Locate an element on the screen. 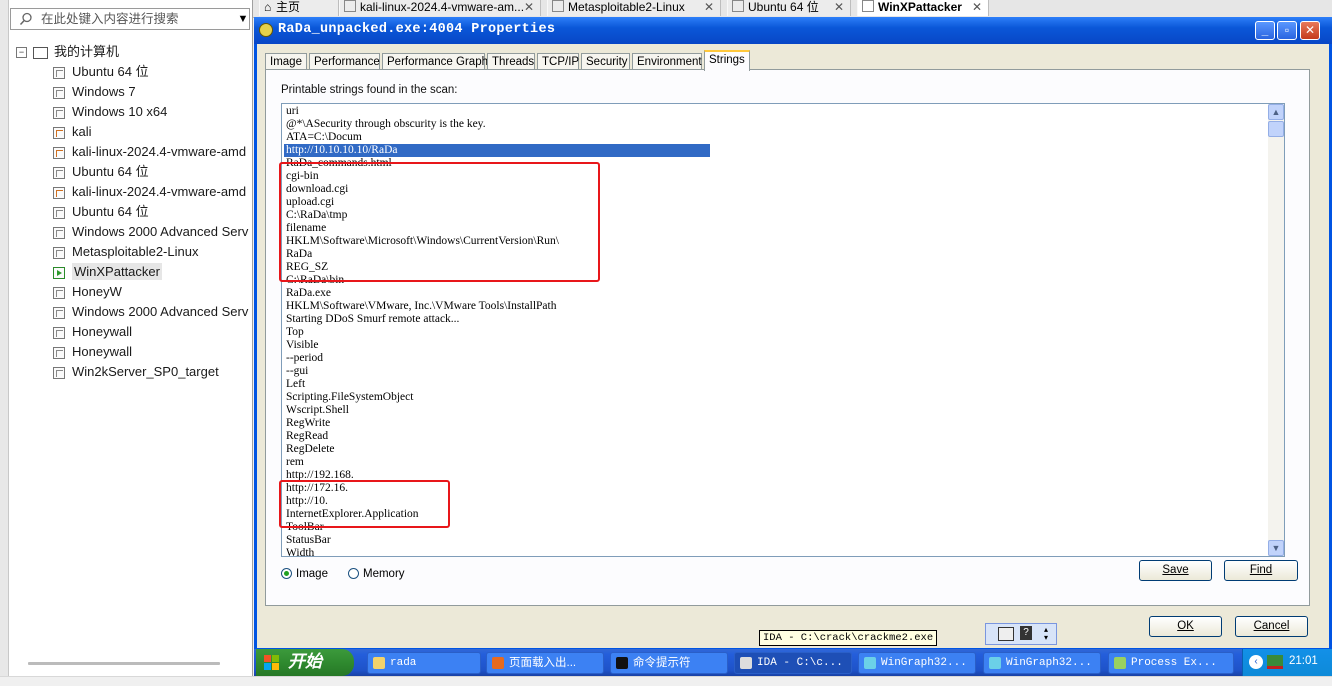 The width and height of the screenshot is (1332, 686). string-list-item: Scripting.FileSystemObject is located at coordinates (774, 397).